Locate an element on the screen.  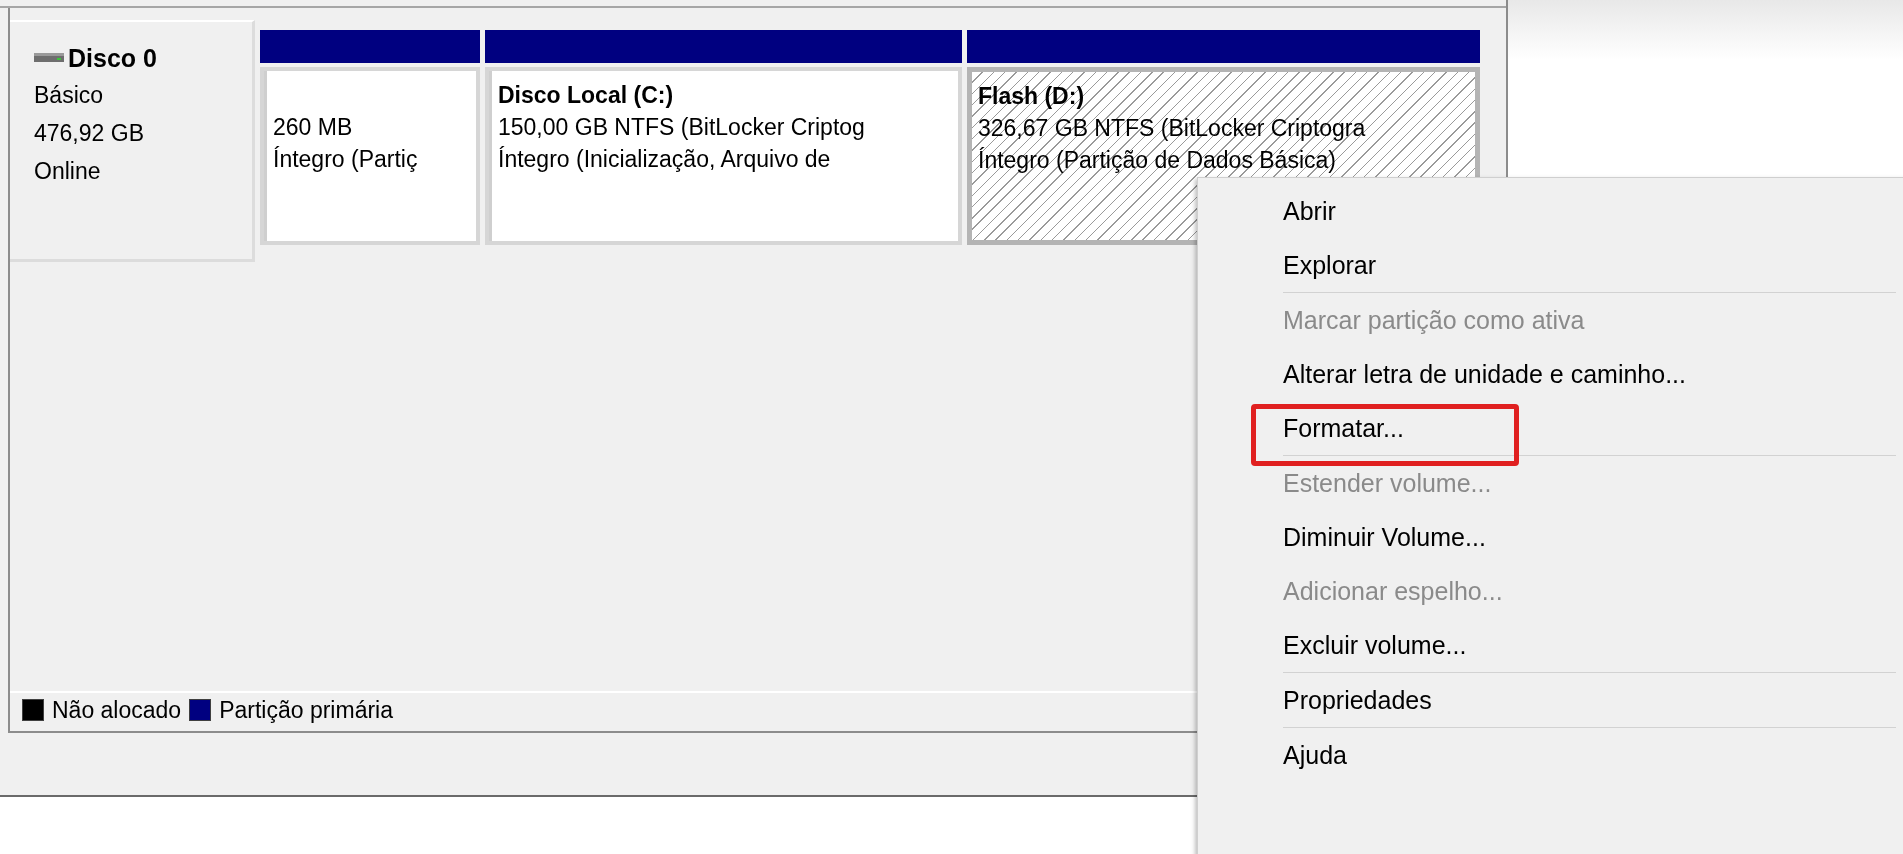
partition-info: Íntegro (Inicialização, Arquivo de is located at coordinates (665, 159).